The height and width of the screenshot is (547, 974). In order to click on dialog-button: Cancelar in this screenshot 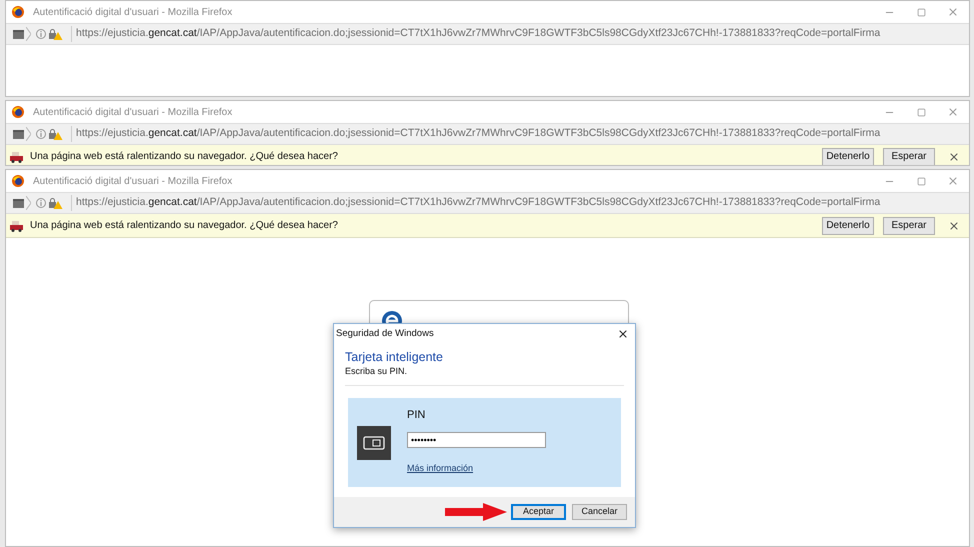, I will do `click(599, 512)`.